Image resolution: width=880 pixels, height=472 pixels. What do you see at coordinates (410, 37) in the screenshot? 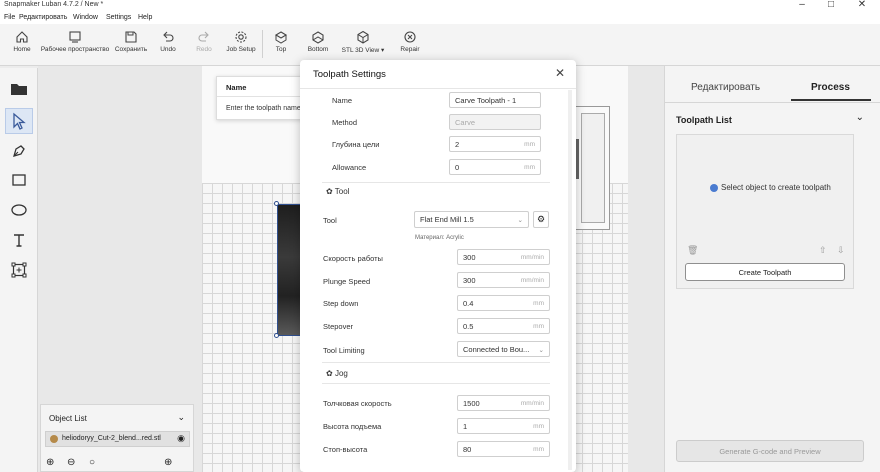
I see `repair-icon` at bounding box center [410, 37].